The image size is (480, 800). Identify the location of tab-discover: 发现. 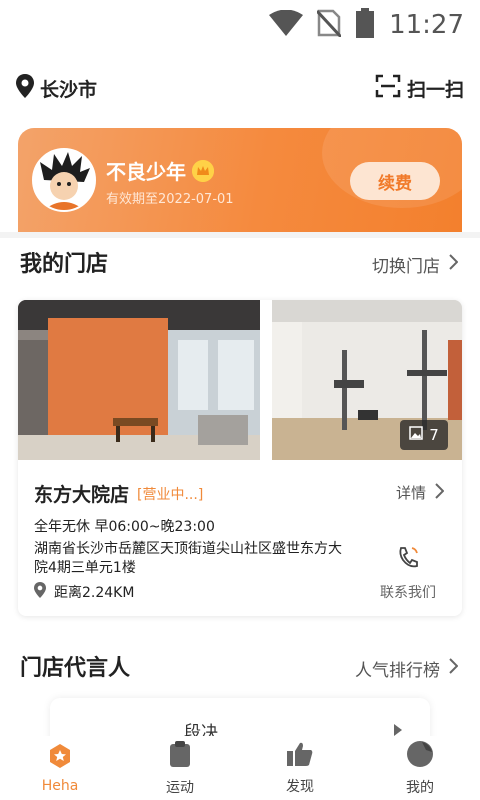
(300, 768).